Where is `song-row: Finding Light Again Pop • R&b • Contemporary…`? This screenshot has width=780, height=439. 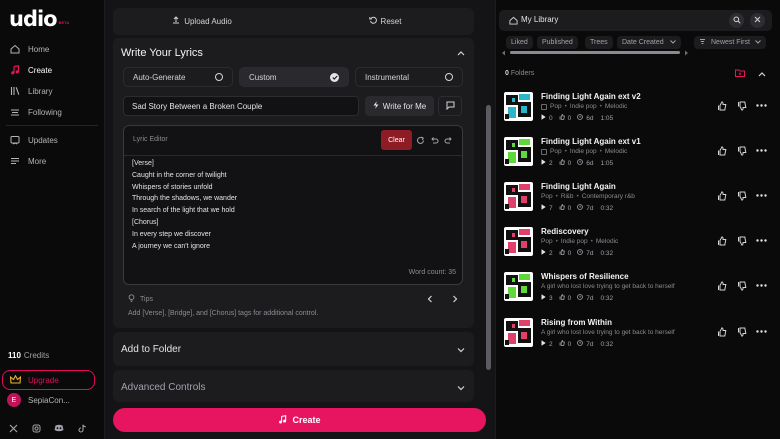
song-row: Finding Light Again Pop • R&b • Contemporary… is located at coordinates (636, 200).